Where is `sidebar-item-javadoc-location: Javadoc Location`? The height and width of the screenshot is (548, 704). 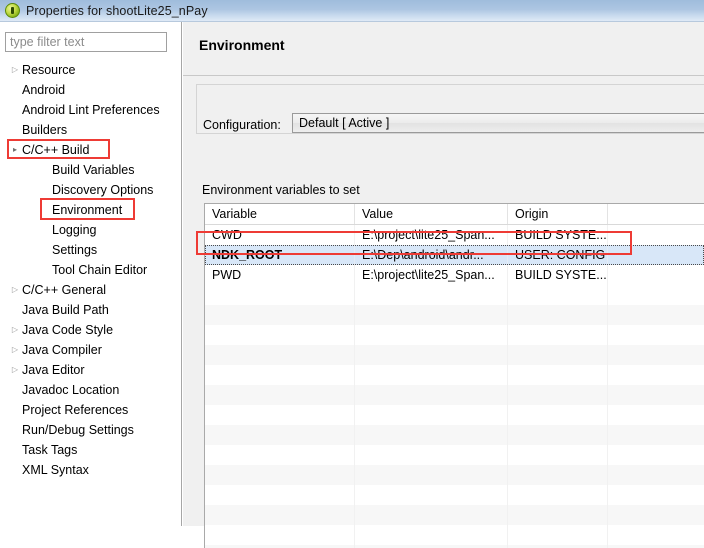
sidebar-item-javadoc-location: Javadoc Location is located at coordinates (90, 390).